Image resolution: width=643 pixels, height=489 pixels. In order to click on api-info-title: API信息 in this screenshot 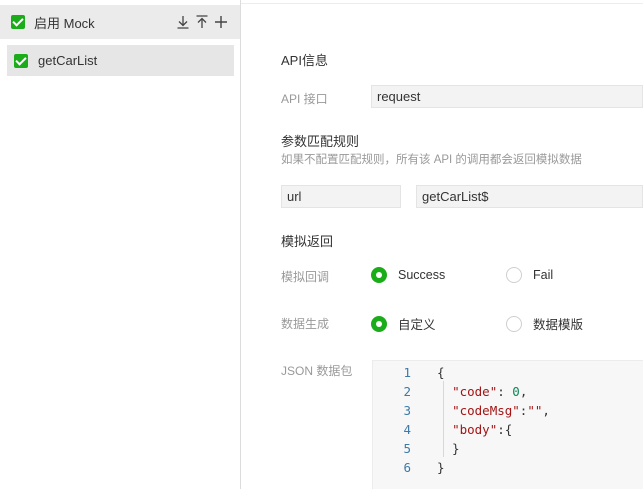, I will do `click(304, 60)`.